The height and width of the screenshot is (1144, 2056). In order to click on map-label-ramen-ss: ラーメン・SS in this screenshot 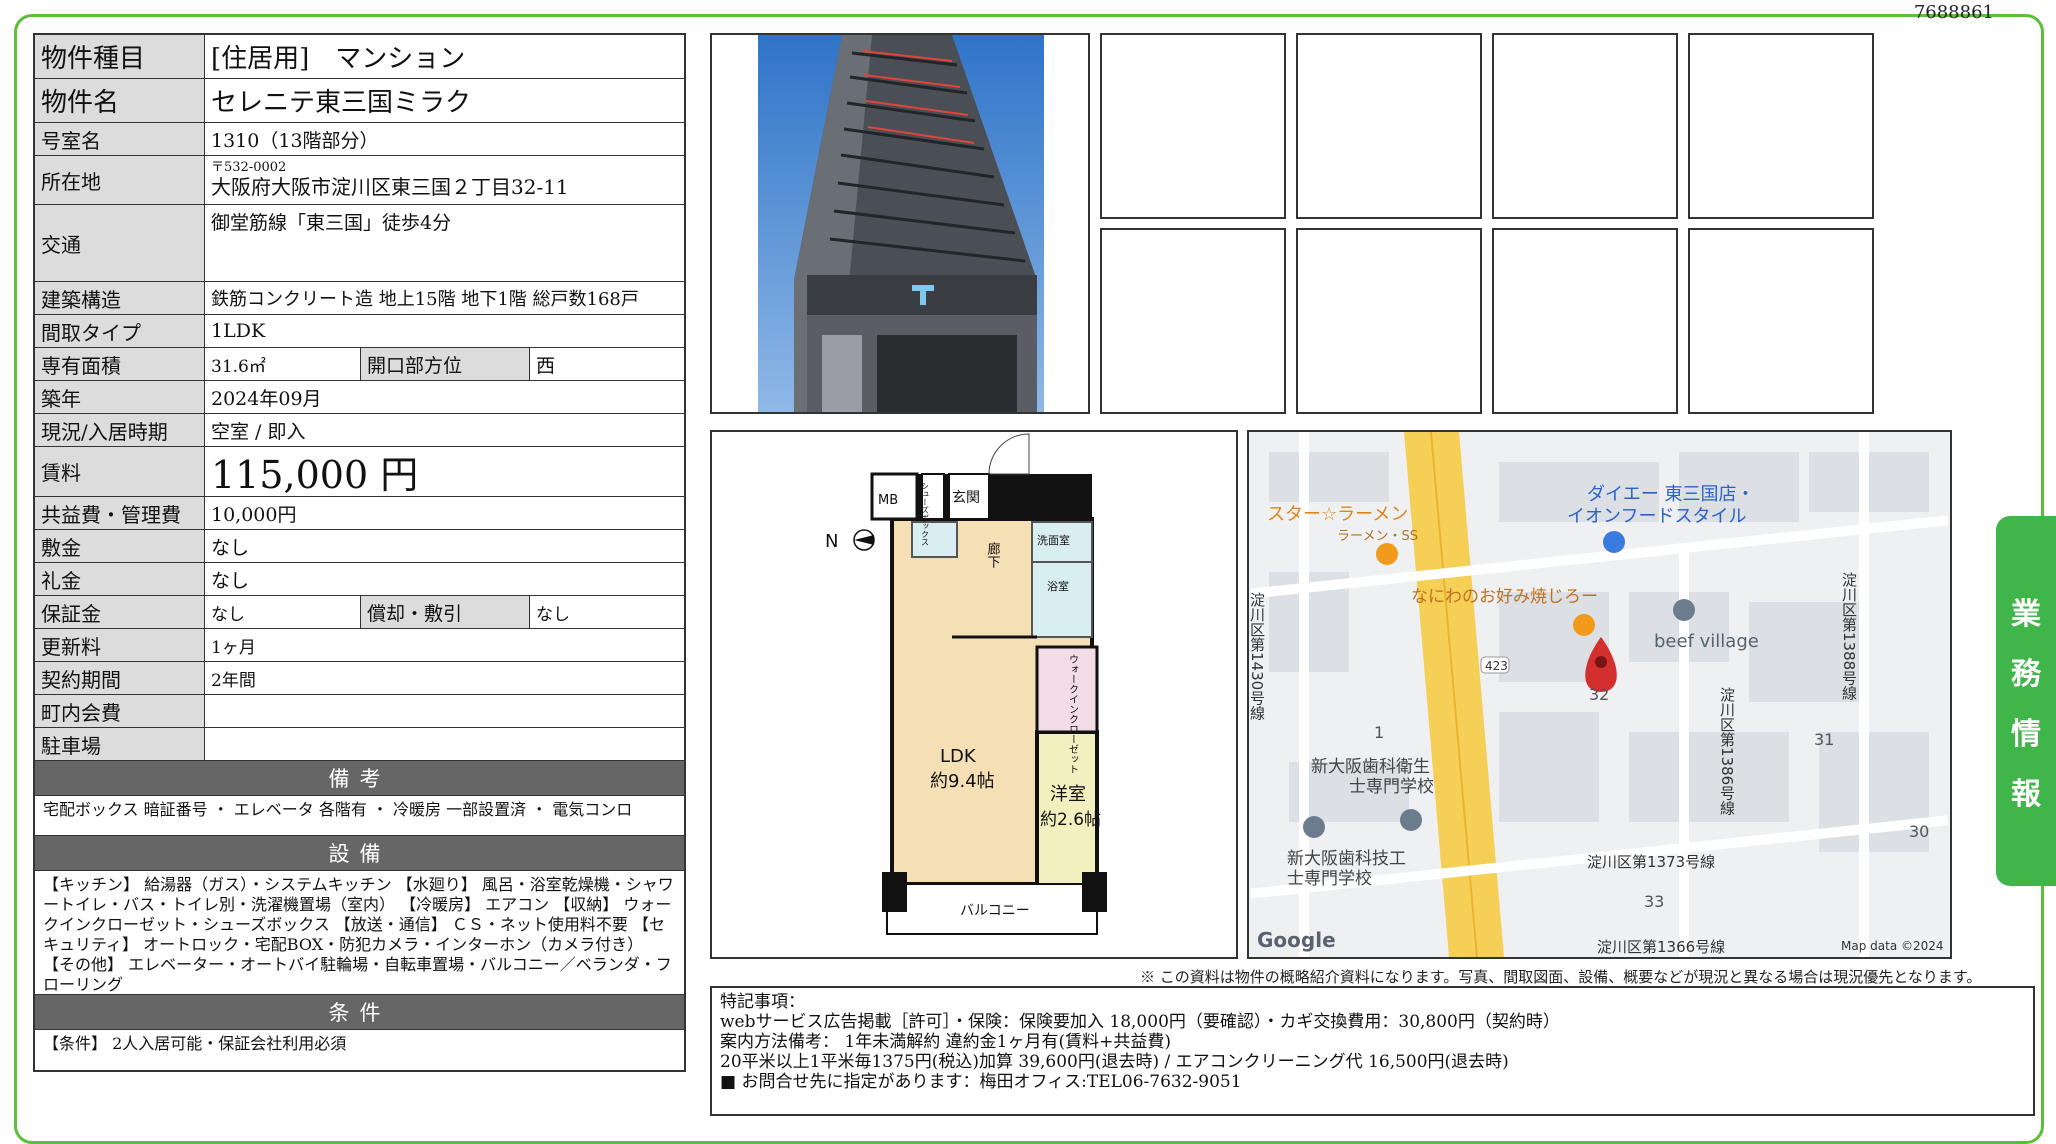, I will do `click(1377, 536)`.